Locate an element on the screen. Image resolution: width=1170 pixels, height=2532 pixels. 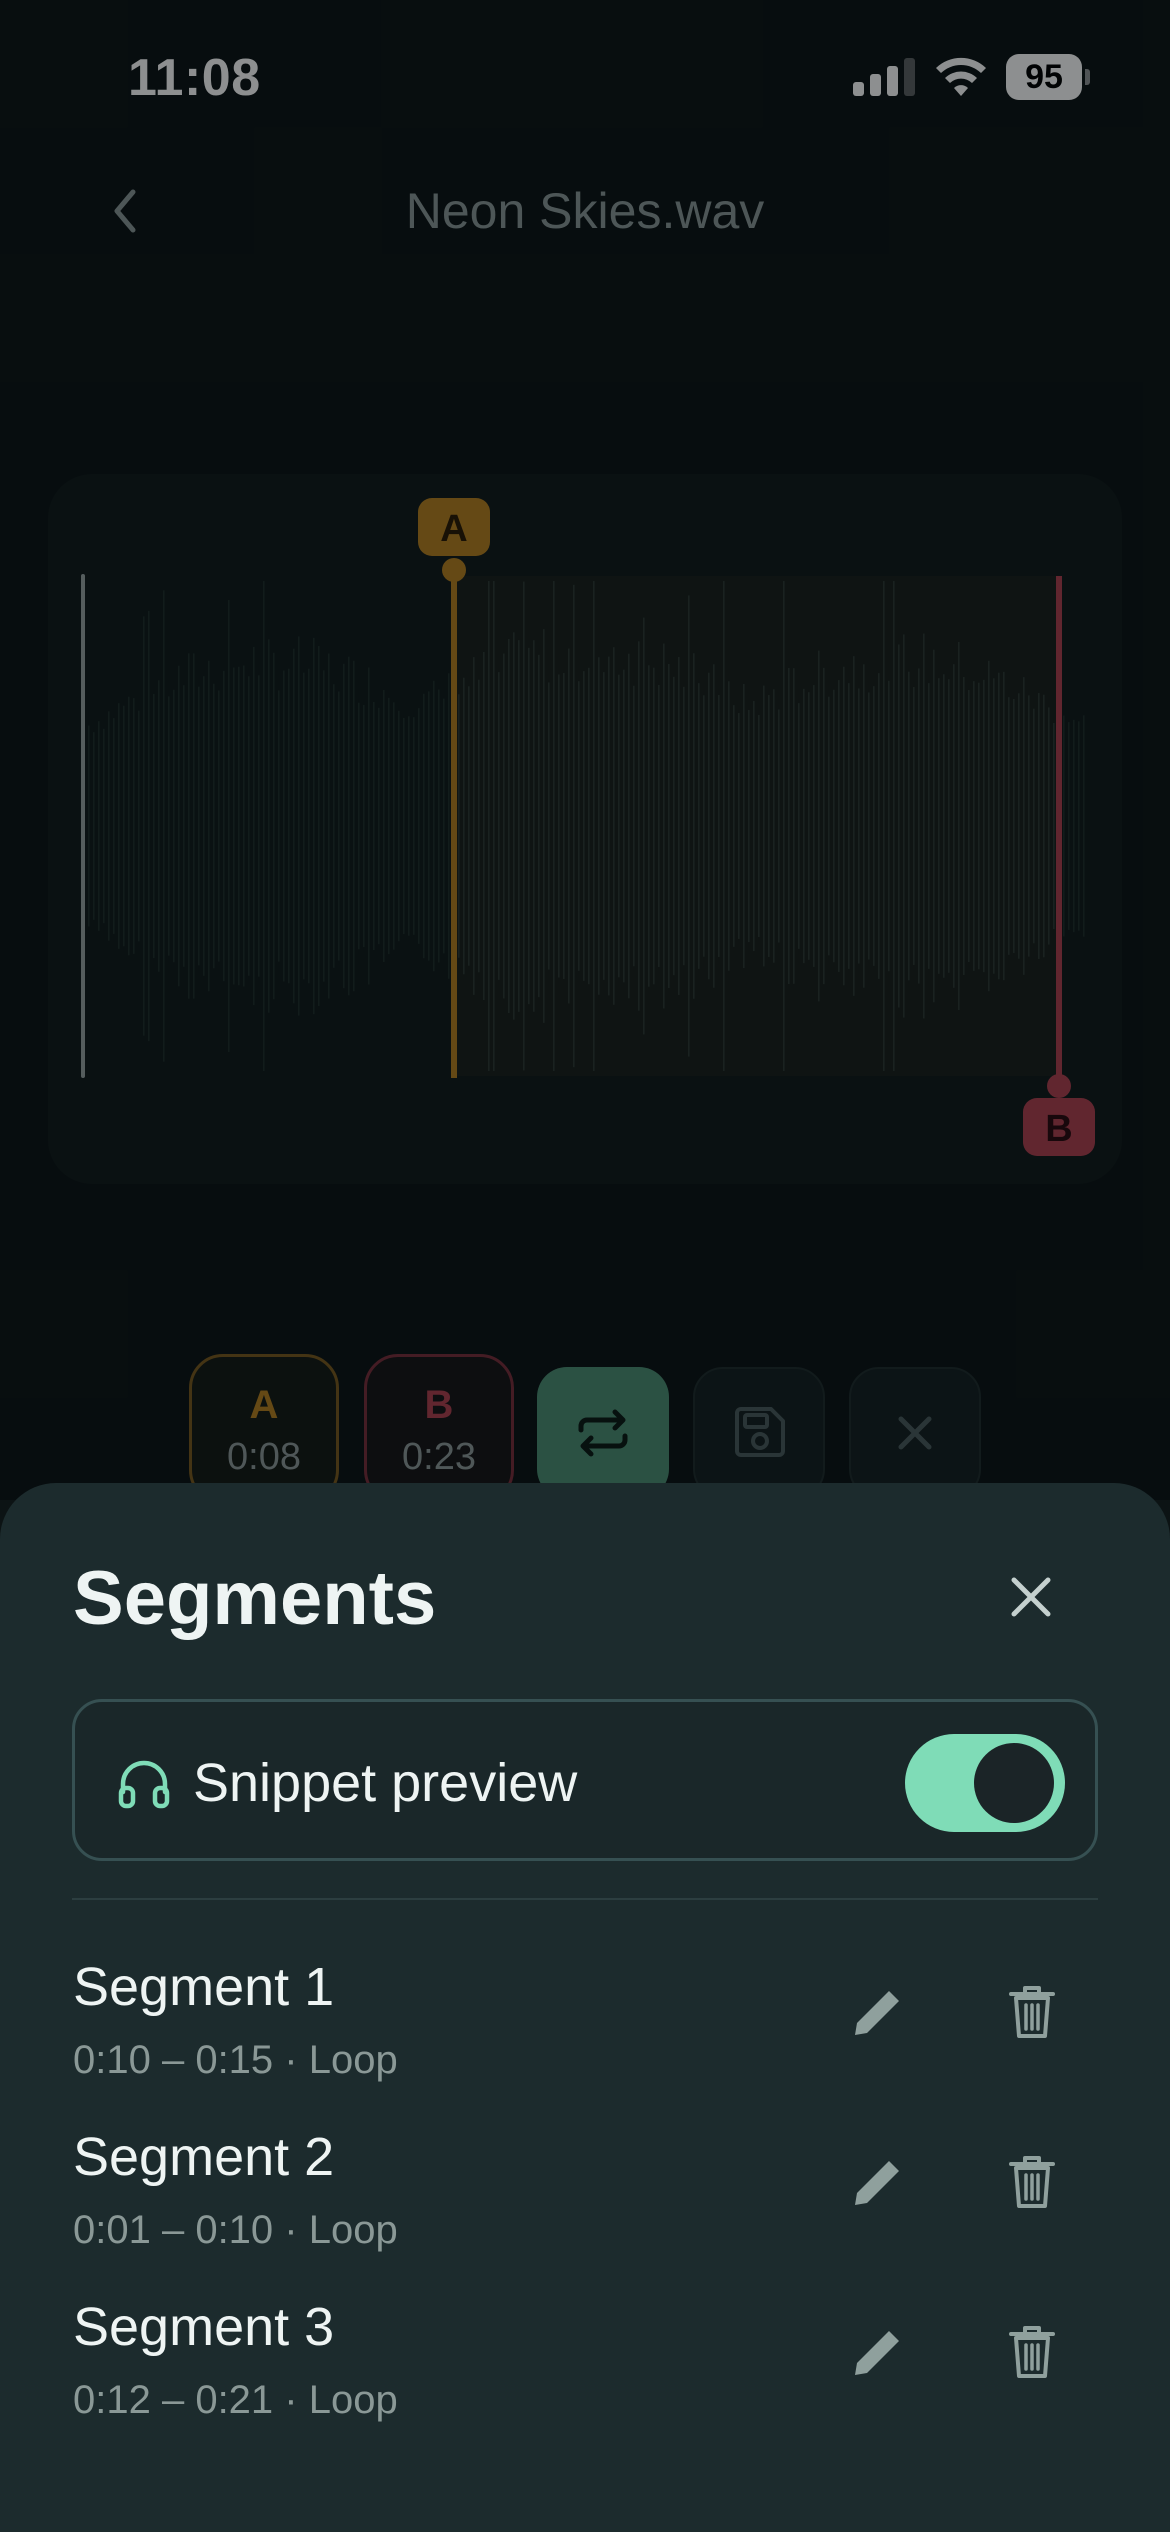
close-sheet-button is located at coordinates (1031, 1597).